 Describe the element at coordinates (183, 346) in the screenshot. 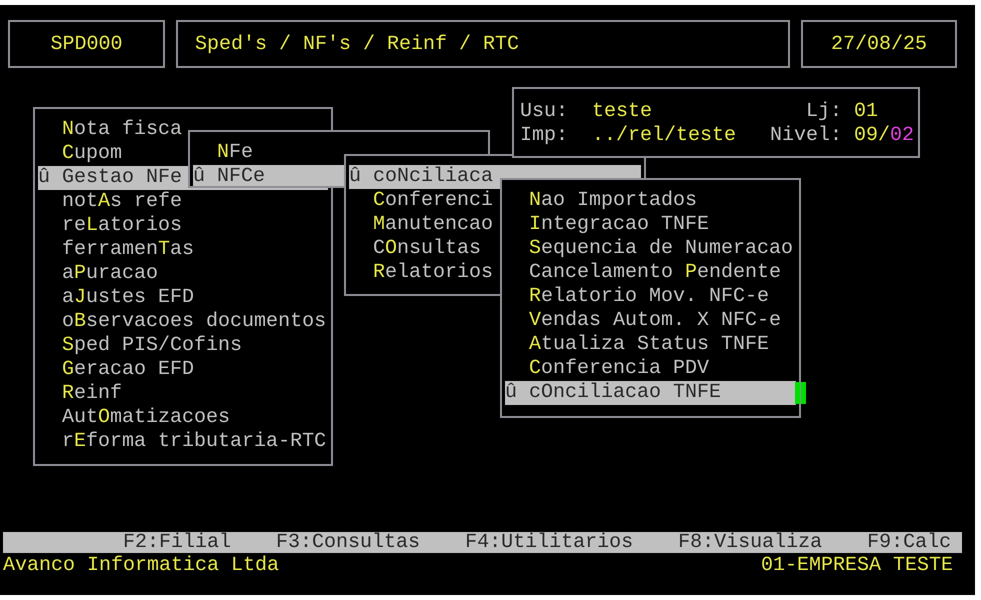

I see `menu-item: Sped PIS/Cofins` at that location.